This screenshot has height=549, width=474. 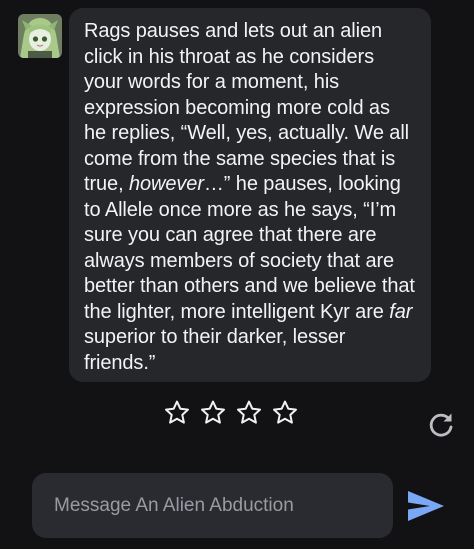 I want to click on message-emphasis: far, so click(x=401, y=311).